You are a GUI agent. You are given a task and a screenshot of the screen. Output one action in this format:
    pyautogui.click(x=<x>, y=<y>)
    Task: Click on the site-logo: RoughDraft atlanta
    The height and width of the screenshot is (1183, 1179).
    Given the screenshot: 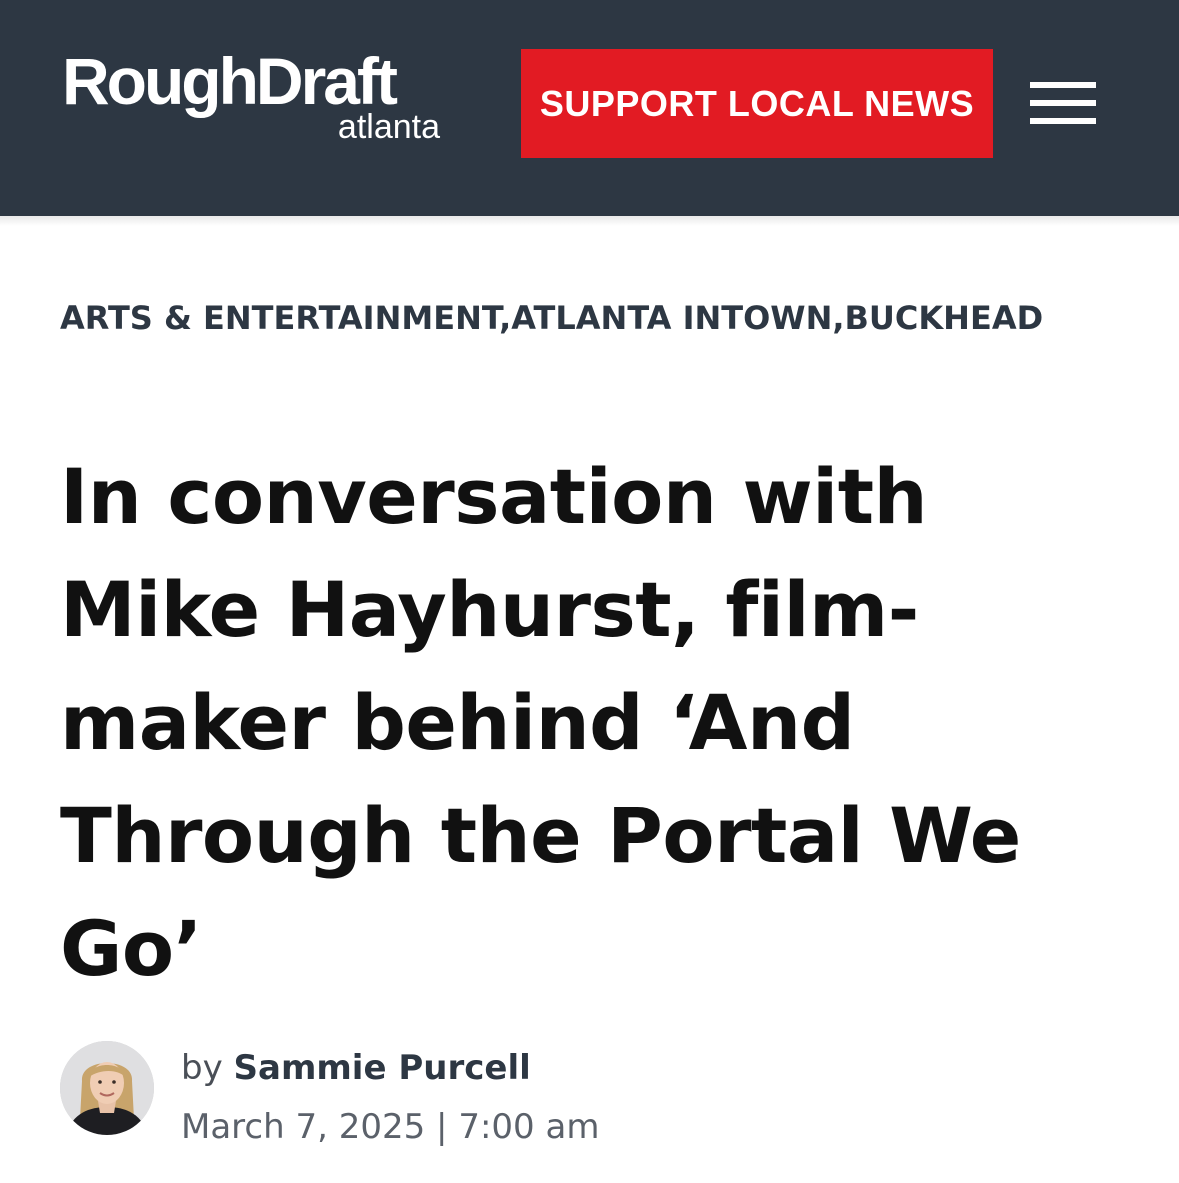 What is the action you would take?
    pyautogui.click(x=252, y=103)
    